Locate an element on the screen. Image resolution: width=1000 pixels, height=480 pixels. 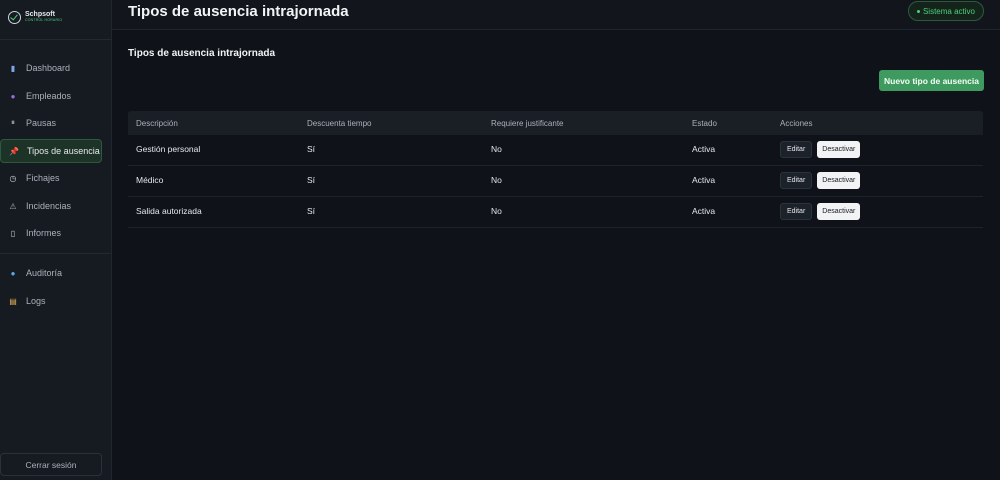
new-absence-type-button: Nuevo tipo de ausencia is located at coordinates (931, 80).